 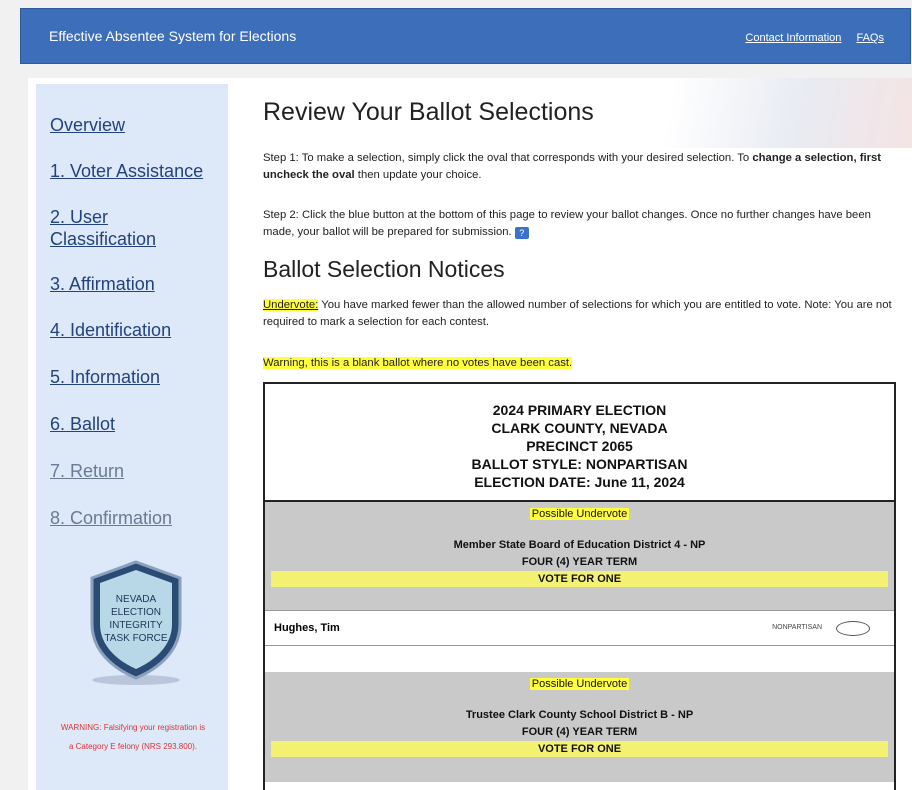 I want to click on step-1-end-text: then update your choice., so click(x=418, y=175).